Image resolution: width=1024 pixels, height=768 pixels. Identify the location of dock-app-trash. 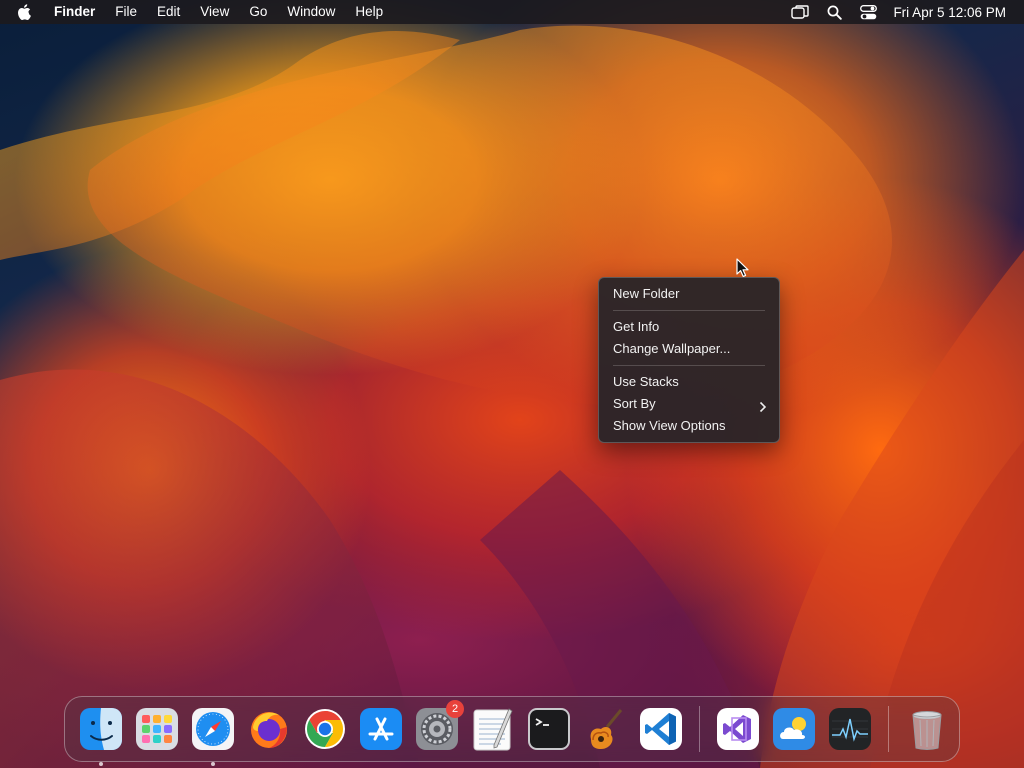
(927, 729).